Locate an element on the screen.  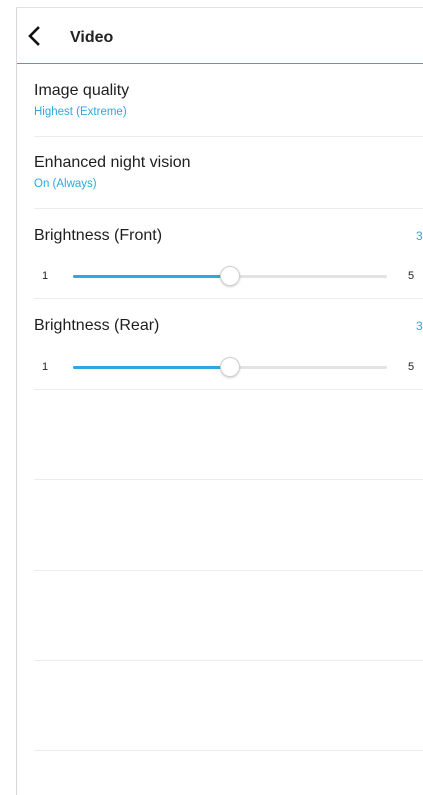
slider-label-brightness-front: Brightness (Front) is located at coordinates (98, 235).